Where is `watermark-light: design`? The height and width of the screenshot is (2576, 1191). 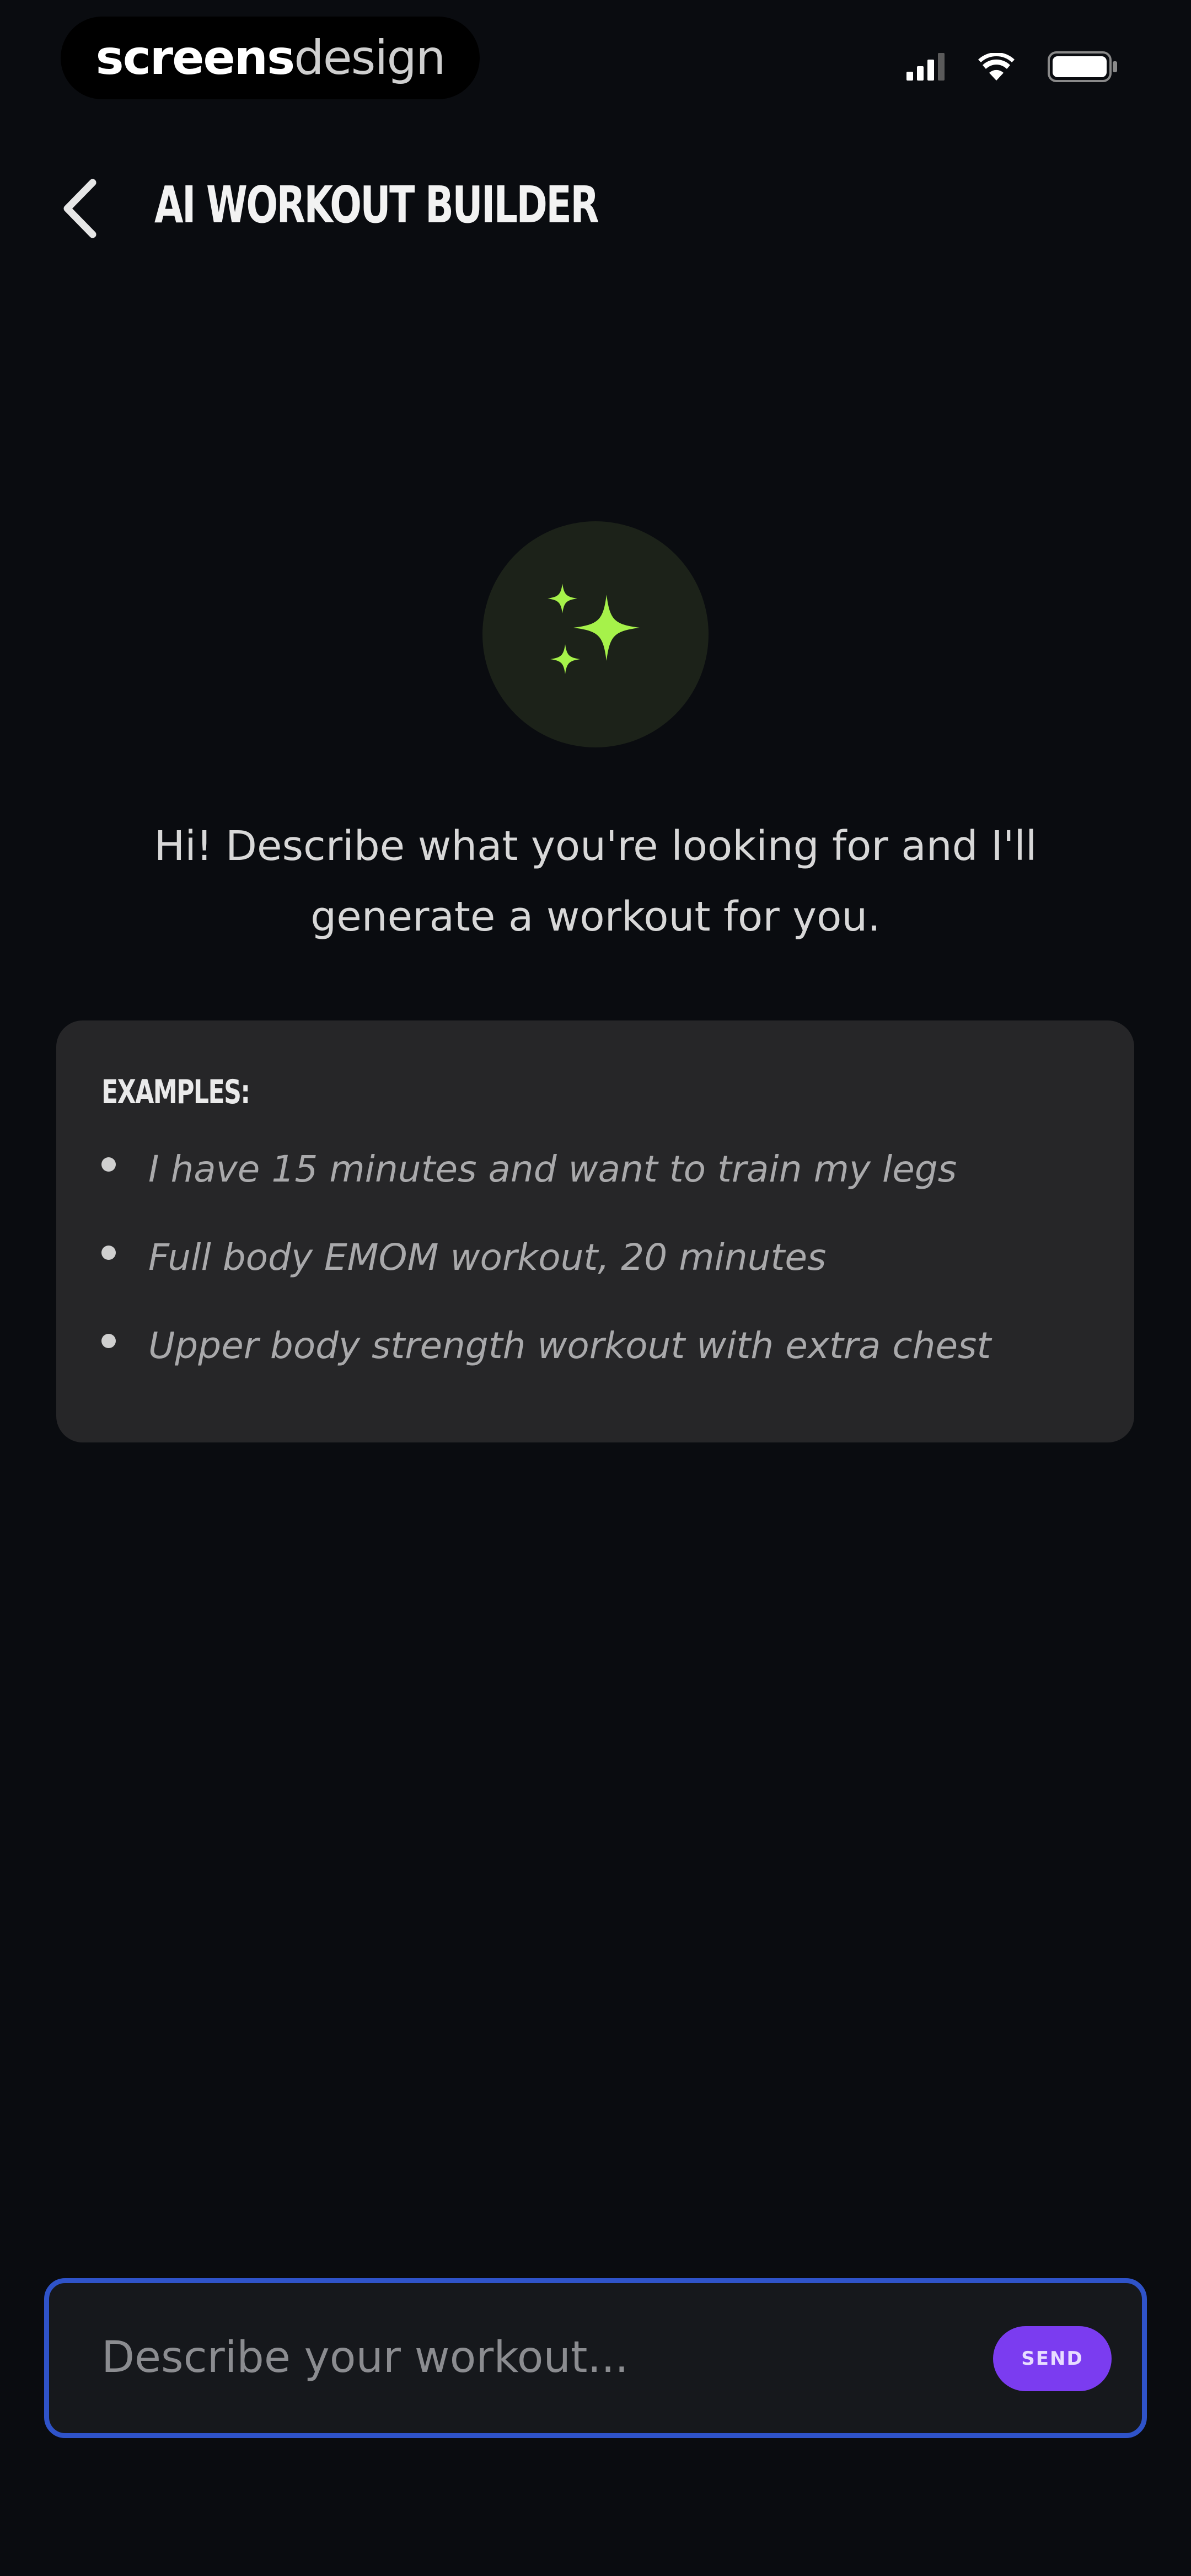 watermark-light: design is located at coordinates (370, 57).